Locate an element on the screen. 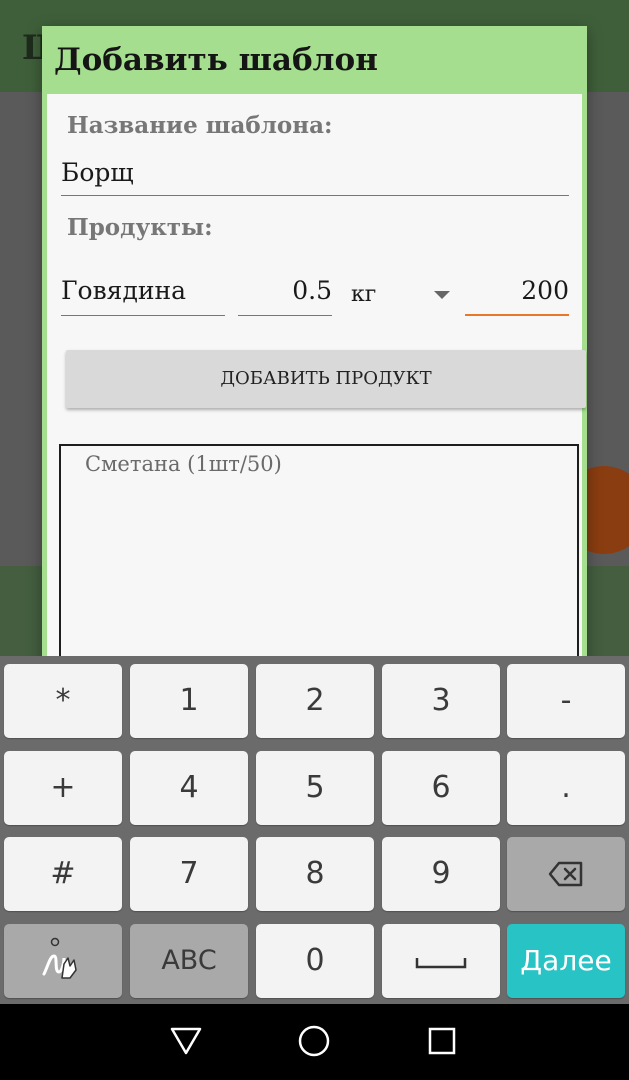 Image resolution: width=629 pixels, height=1080 pixels. recents-icon is located at coordinates (442, 1041).